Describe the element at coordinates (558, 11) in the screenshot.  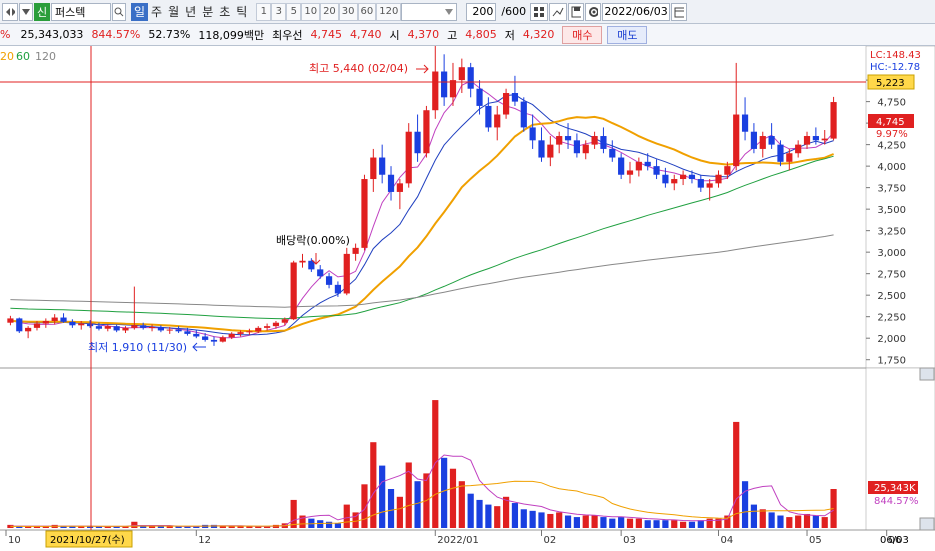
I see `draw-line-icon` at that location.